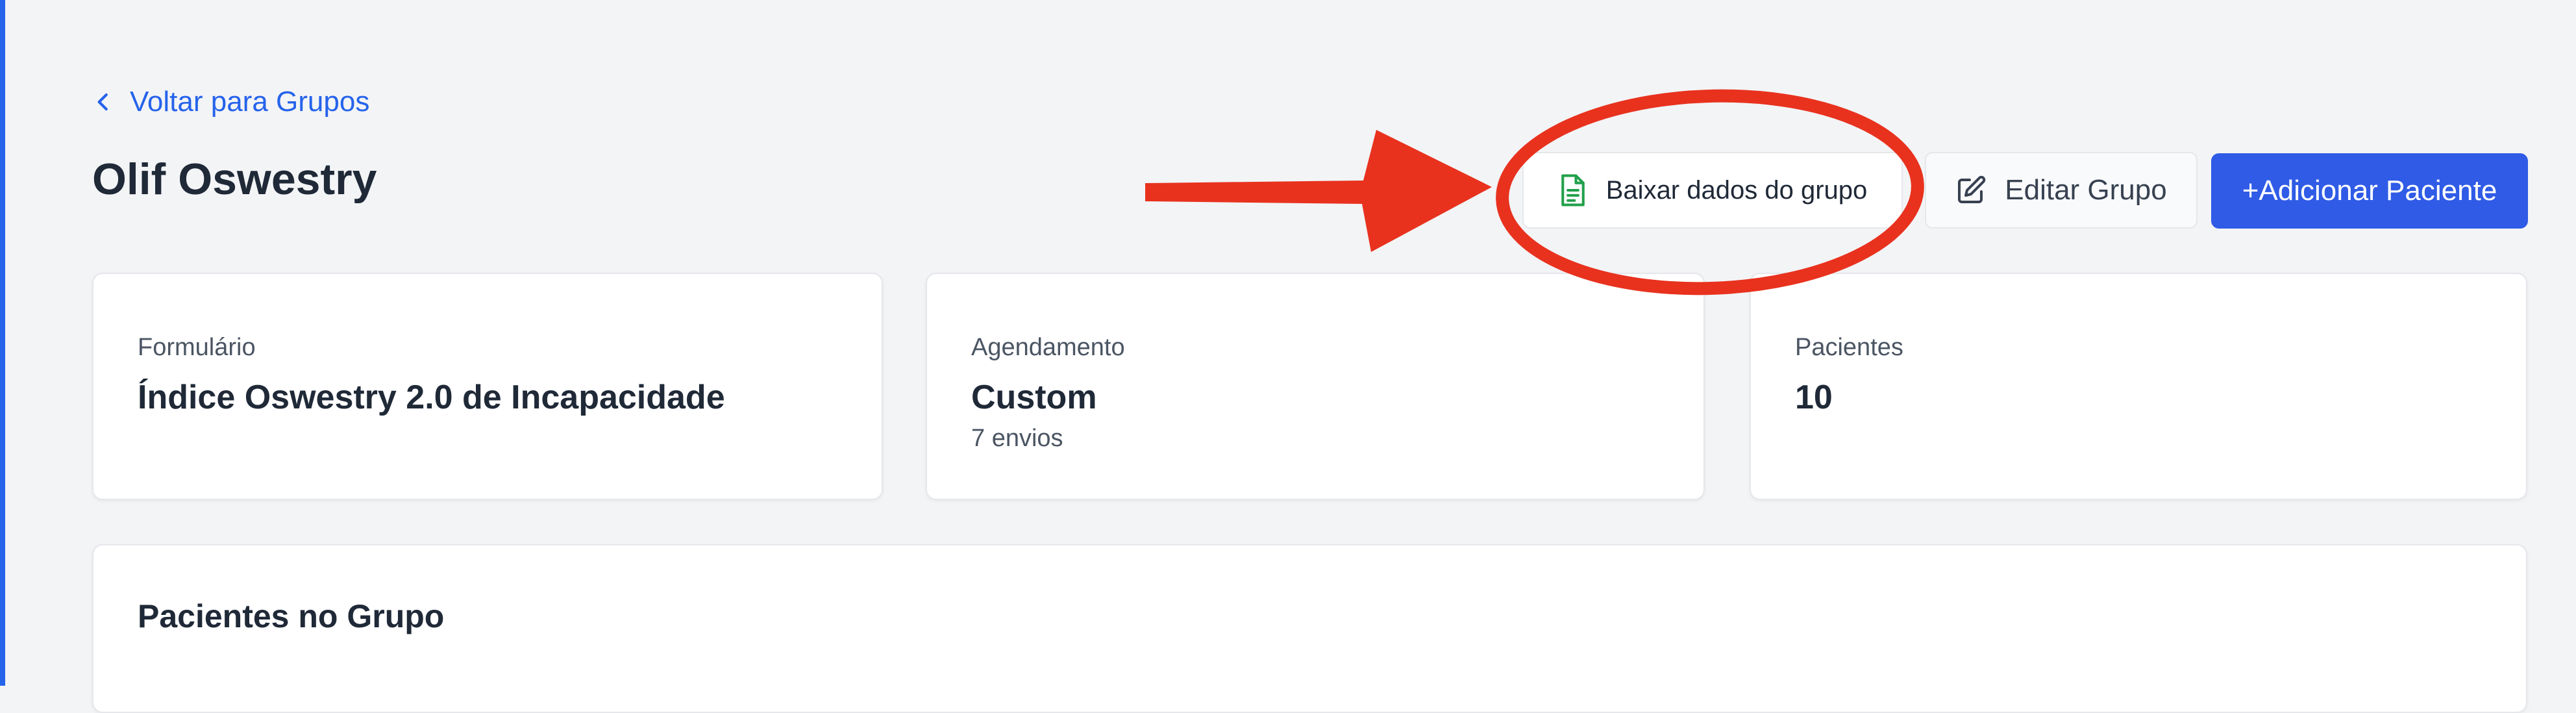  What do you see at coordinates (104, 102) in the screenshot?
I see `chevron-left-icon` at bounding box center [104, 102].